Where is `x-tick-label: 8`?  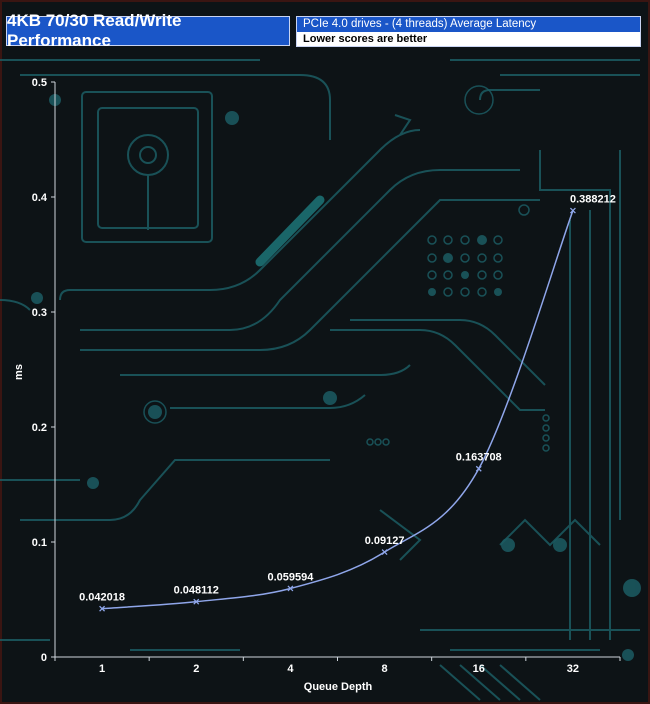
x-tick-label: 8 is located at coordinates (385, 669).